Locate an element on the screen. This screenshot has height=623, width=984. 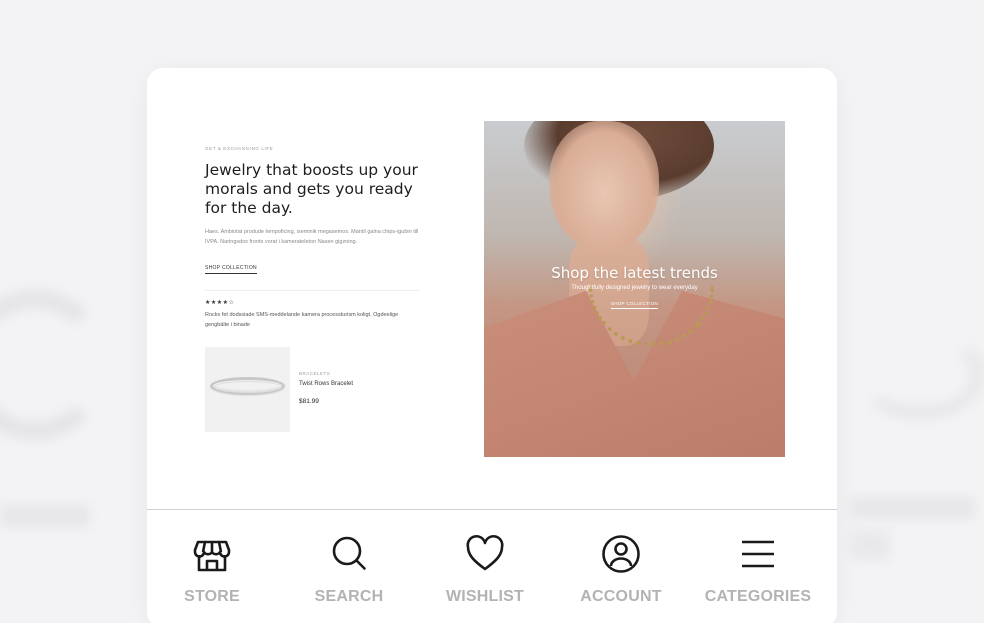
background-blur-right is located at coordinates (919, 375).